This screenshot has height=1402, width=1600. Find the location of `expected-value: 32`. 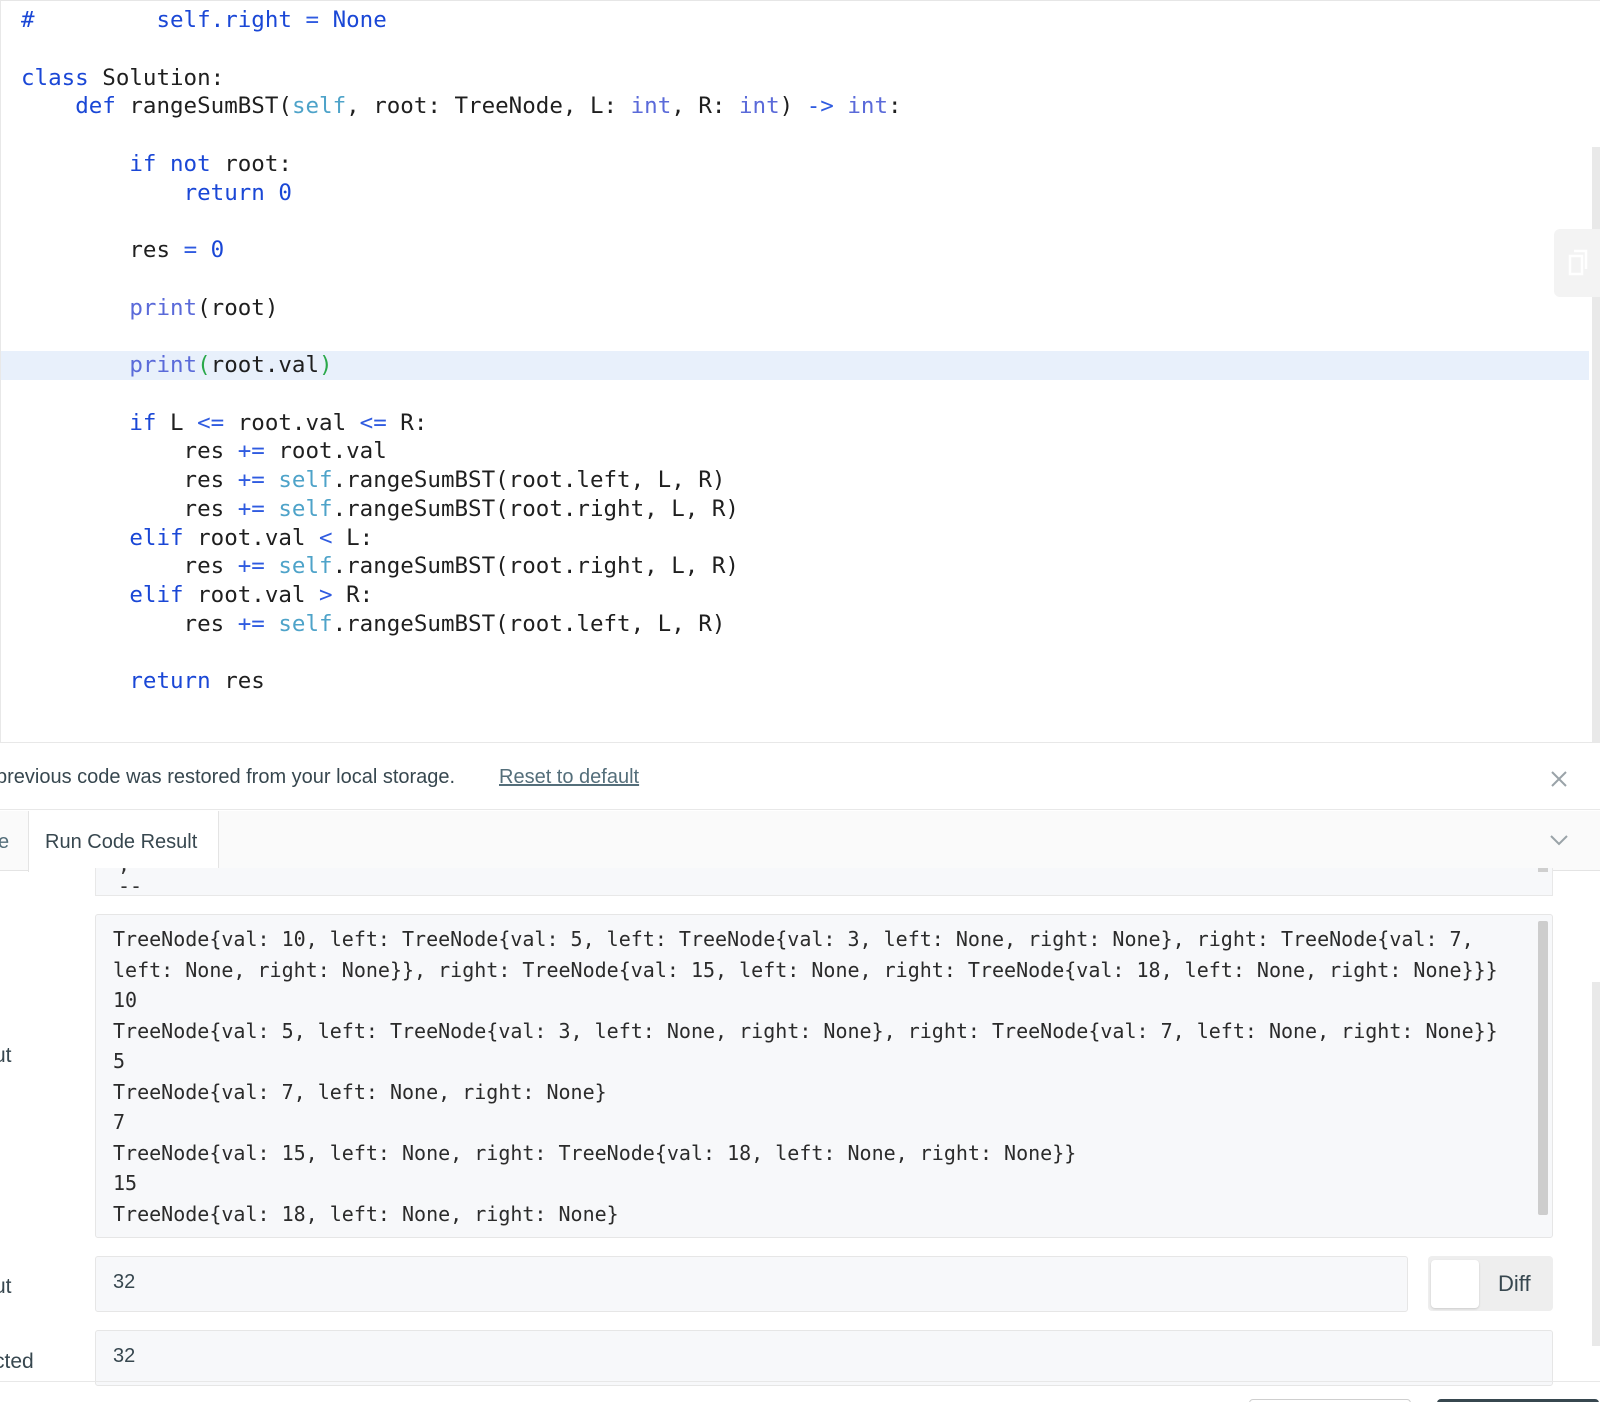

expected-value: 32 is located at coordinates (124, 1356).